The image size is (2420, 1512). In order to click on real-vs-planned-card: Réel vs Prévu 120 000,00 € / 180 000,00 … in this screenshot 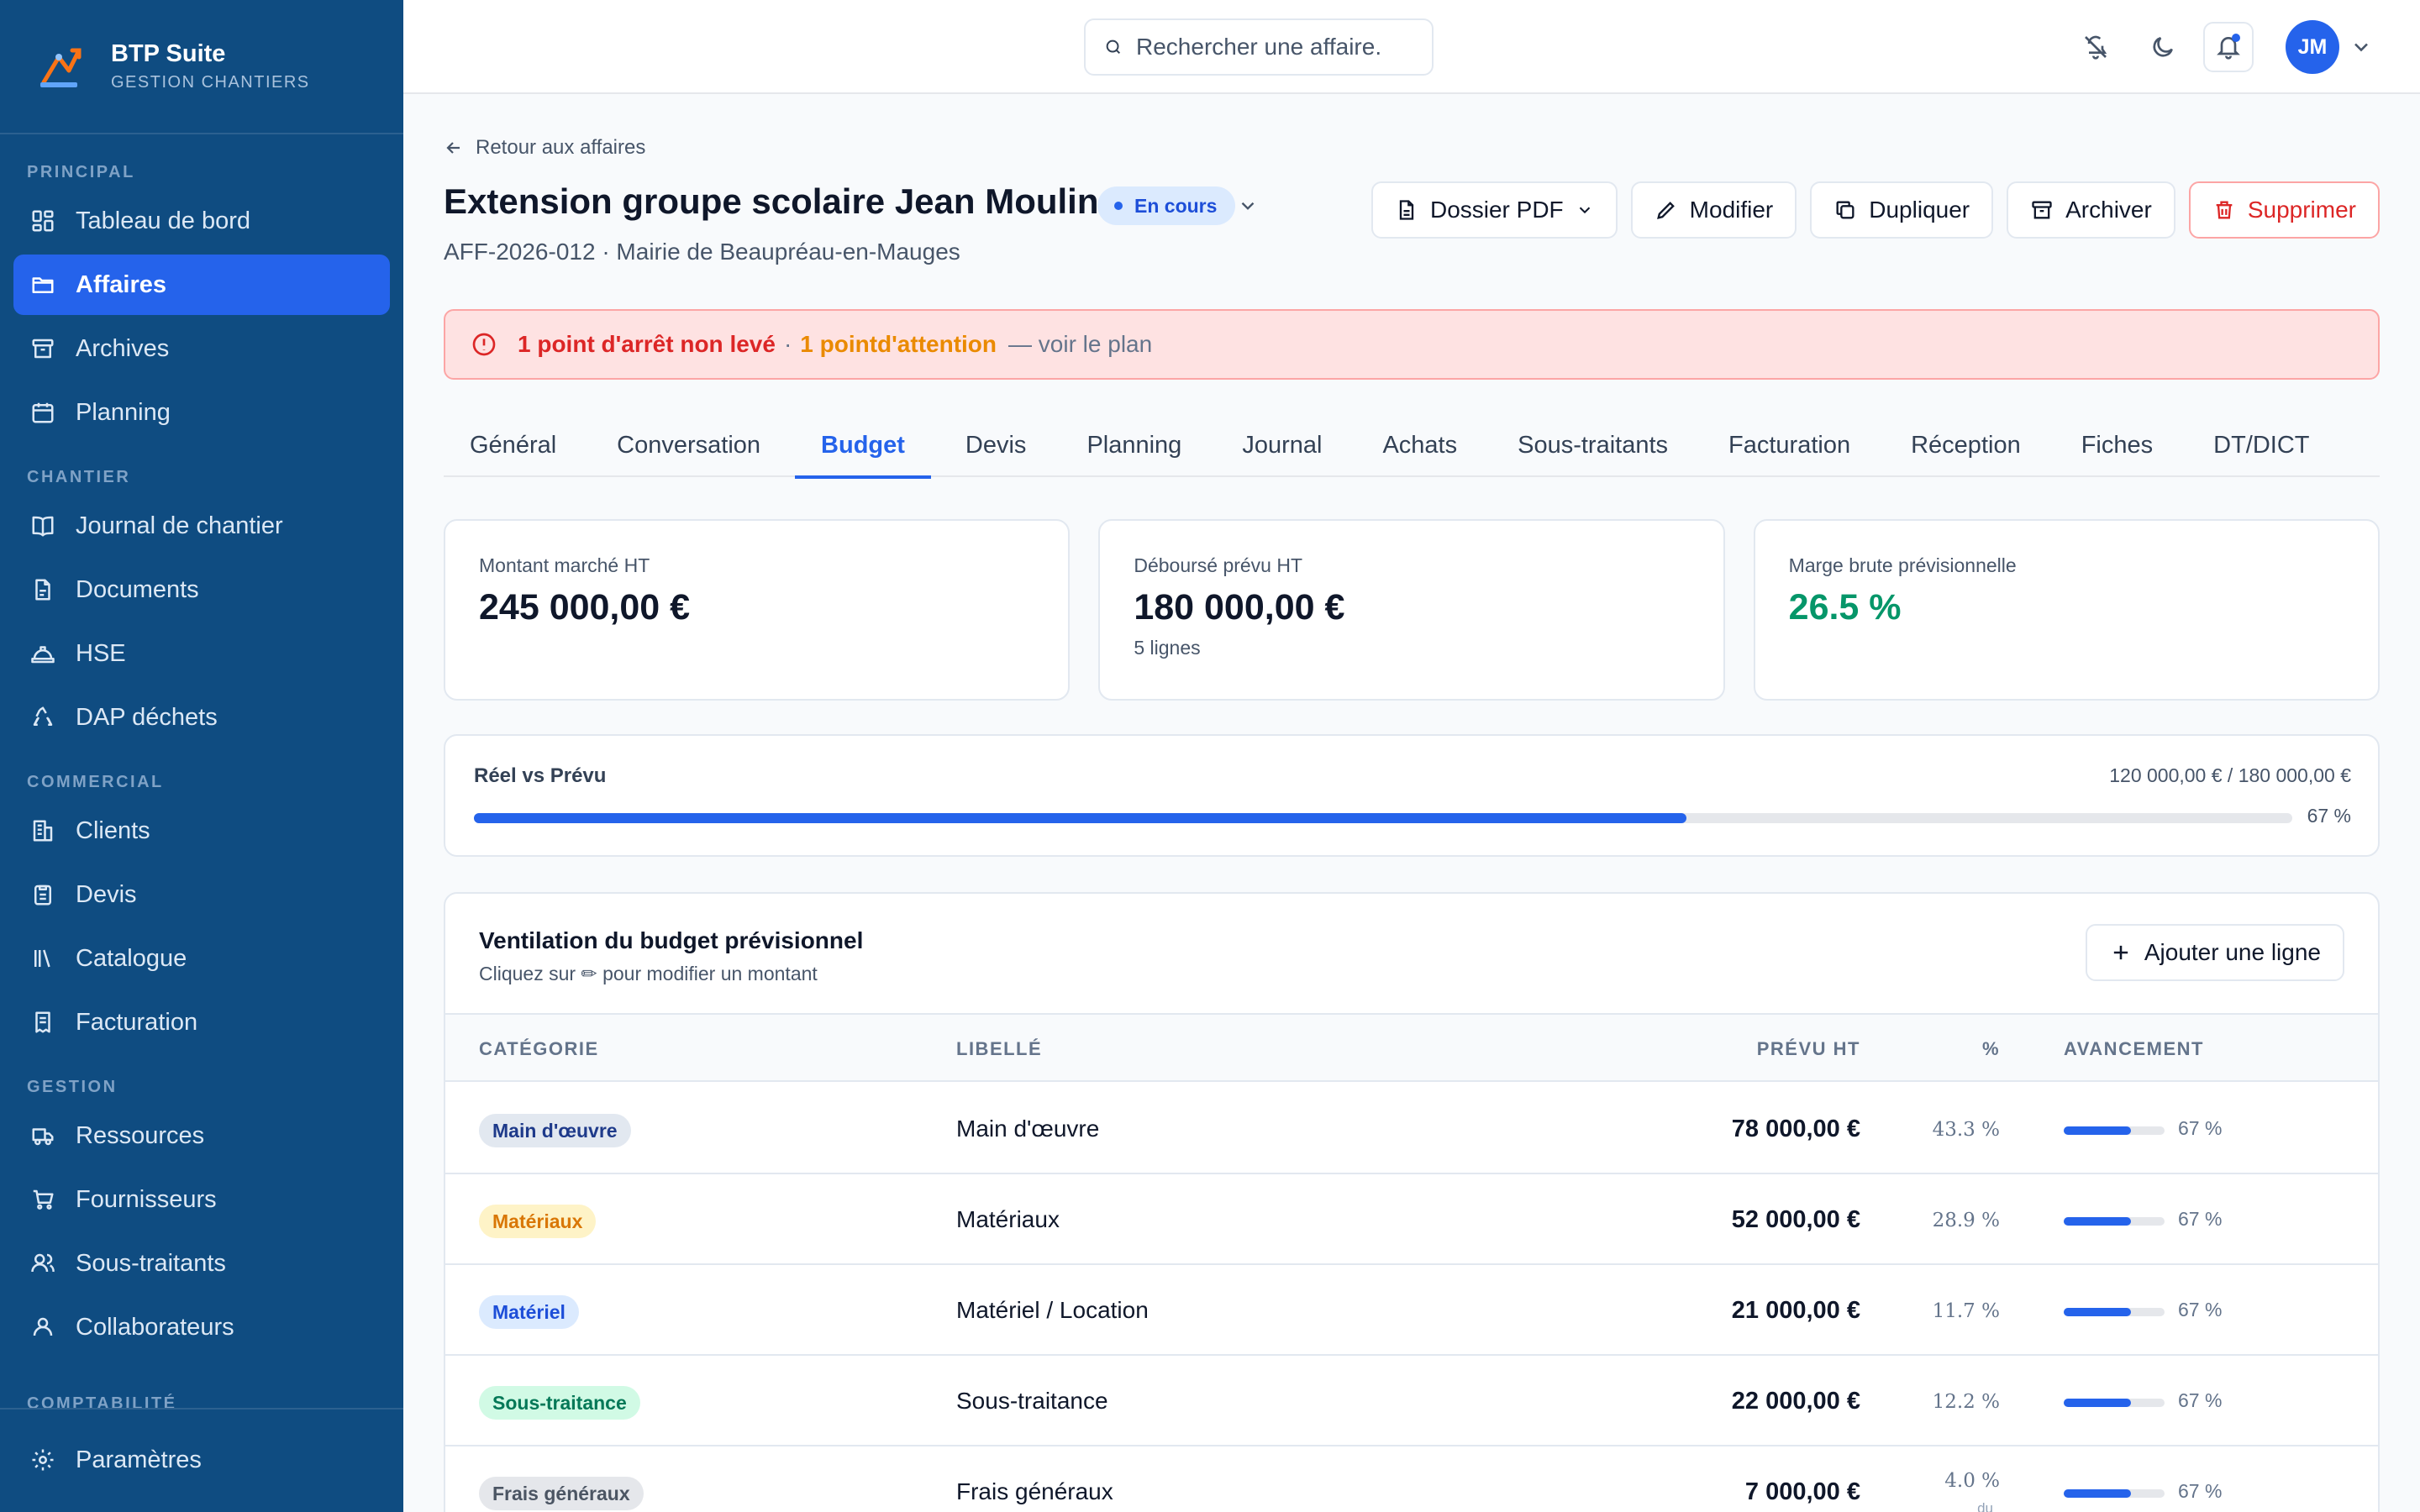, I will do `click(1412, 795)`.